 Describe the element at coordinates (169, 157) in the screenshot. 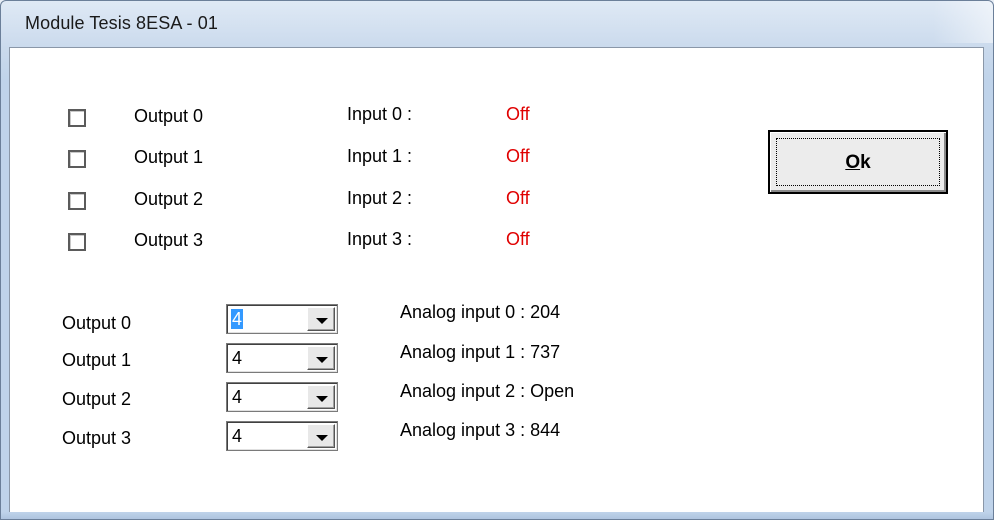

I see `digital-output-label: Output 1` at that location.